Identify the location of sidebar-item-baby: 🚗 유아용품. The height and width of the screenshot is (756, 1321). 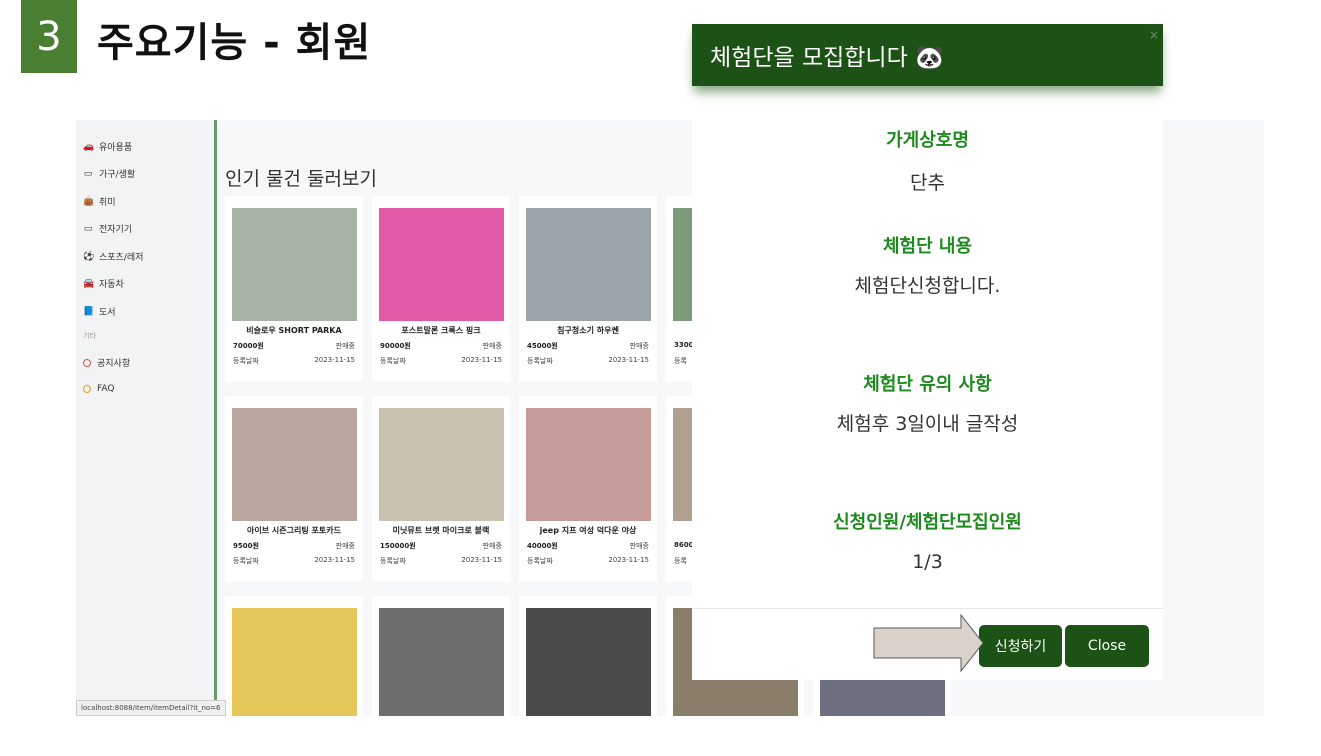
(108, 147).